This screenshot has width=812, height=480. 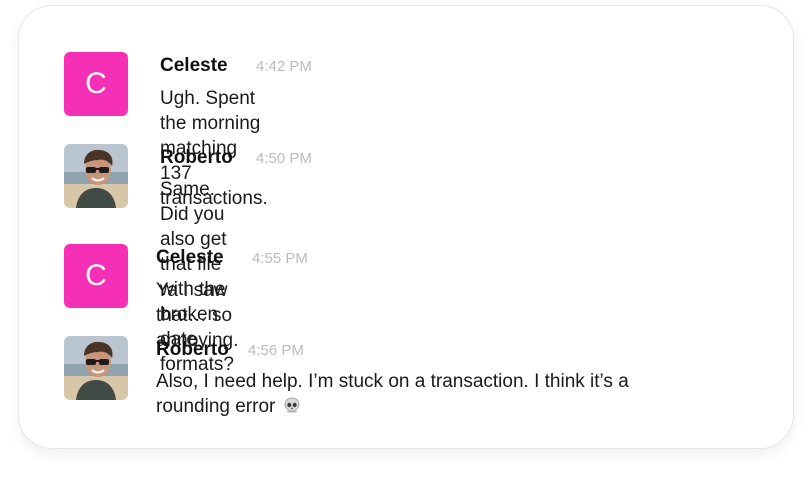 I want to click on timestamp: 4:42 PM, so click(x=284, y=66).